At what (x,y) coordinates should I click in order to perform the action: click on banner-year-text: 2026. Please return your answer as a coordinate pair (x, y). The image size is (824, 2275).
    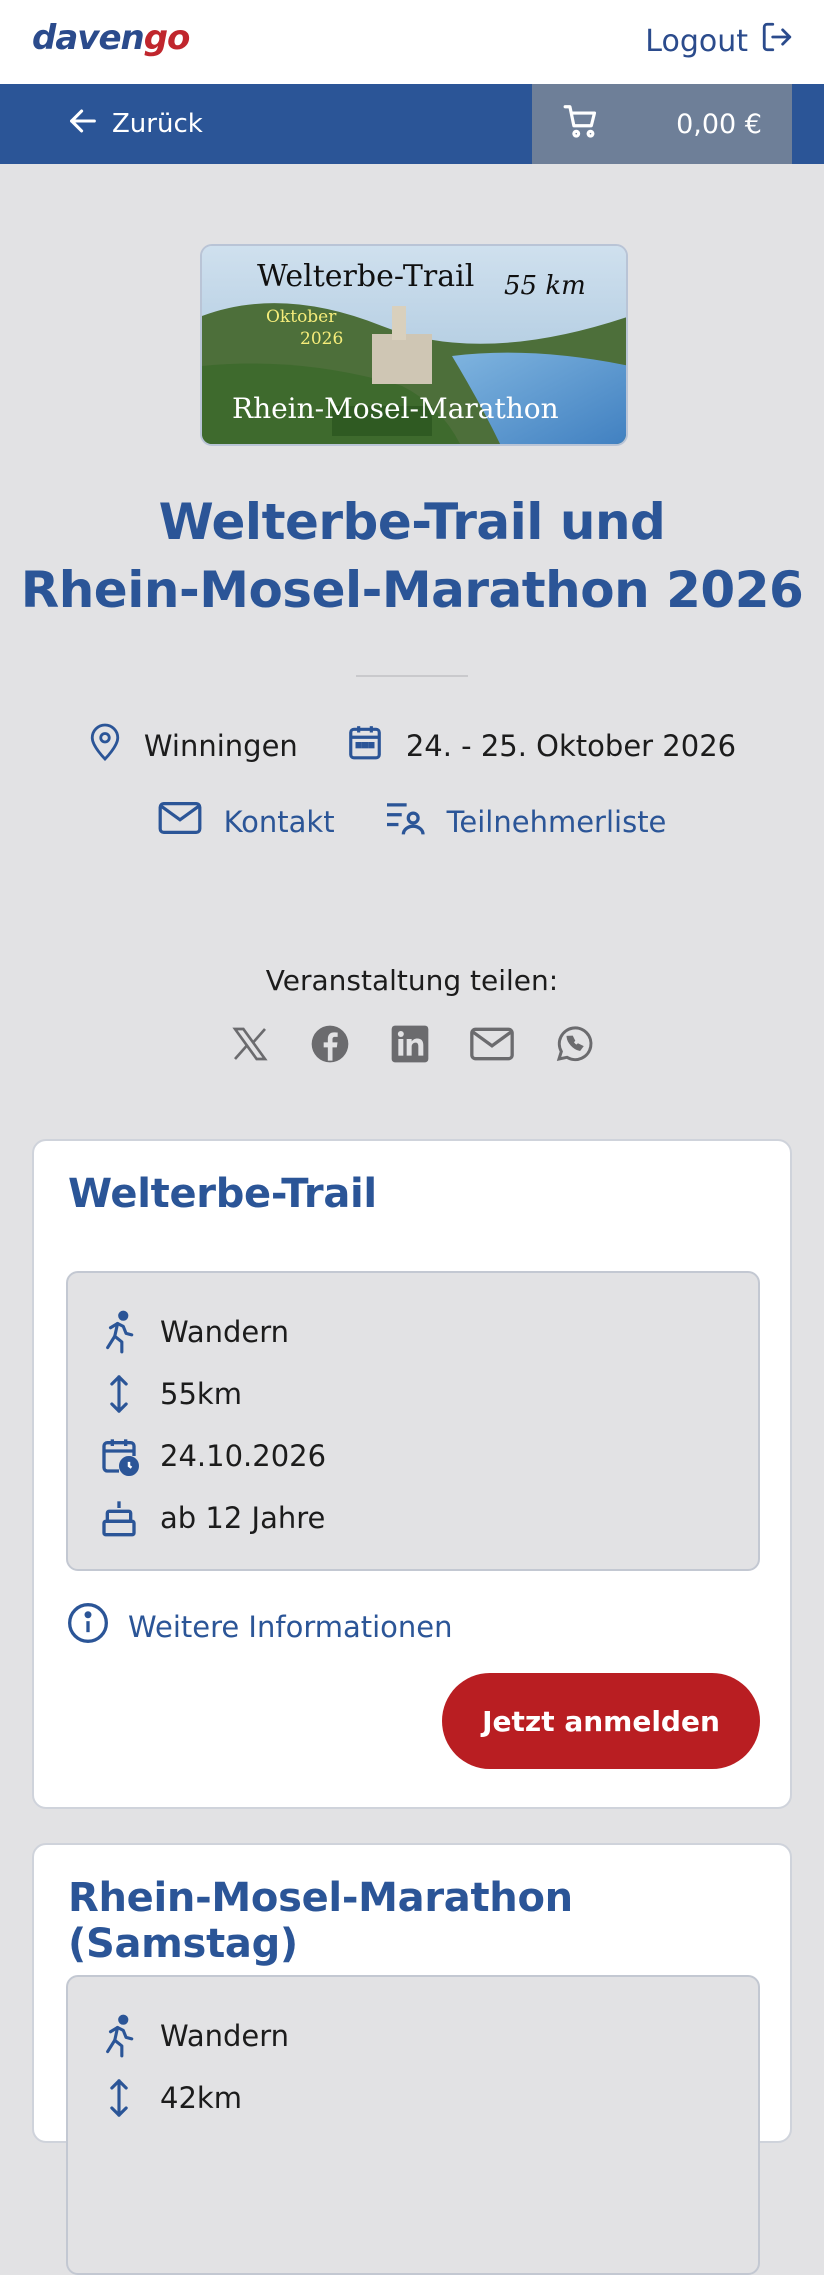
    Looking at the image, I should click on (321, 339).